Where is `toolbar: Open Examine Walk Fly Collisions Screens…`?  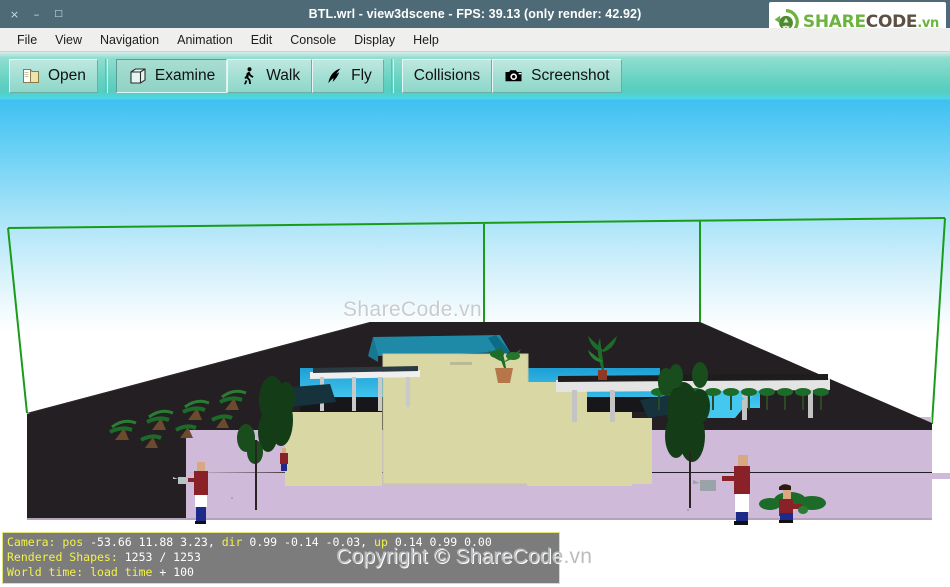
toolbar: Open Examine Walk Fly Collisions Screens… is located at coordinates (475, 76).